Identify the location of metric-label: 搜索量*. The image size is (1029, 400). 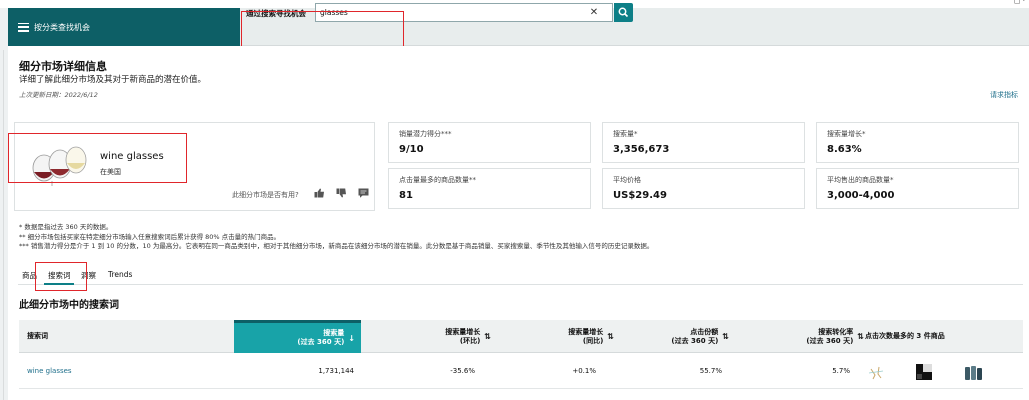
(625, 134).